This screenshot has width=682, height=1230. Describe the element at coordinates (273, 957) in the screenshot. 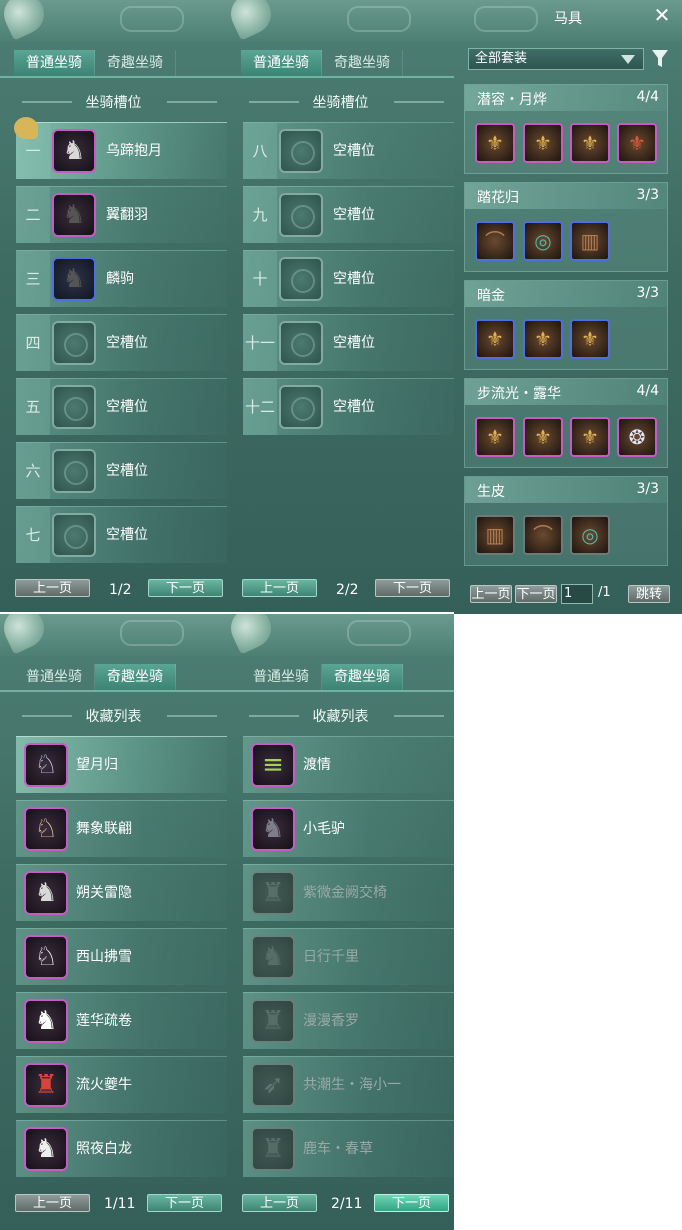

I see `bear-icon: ♞` at that location.